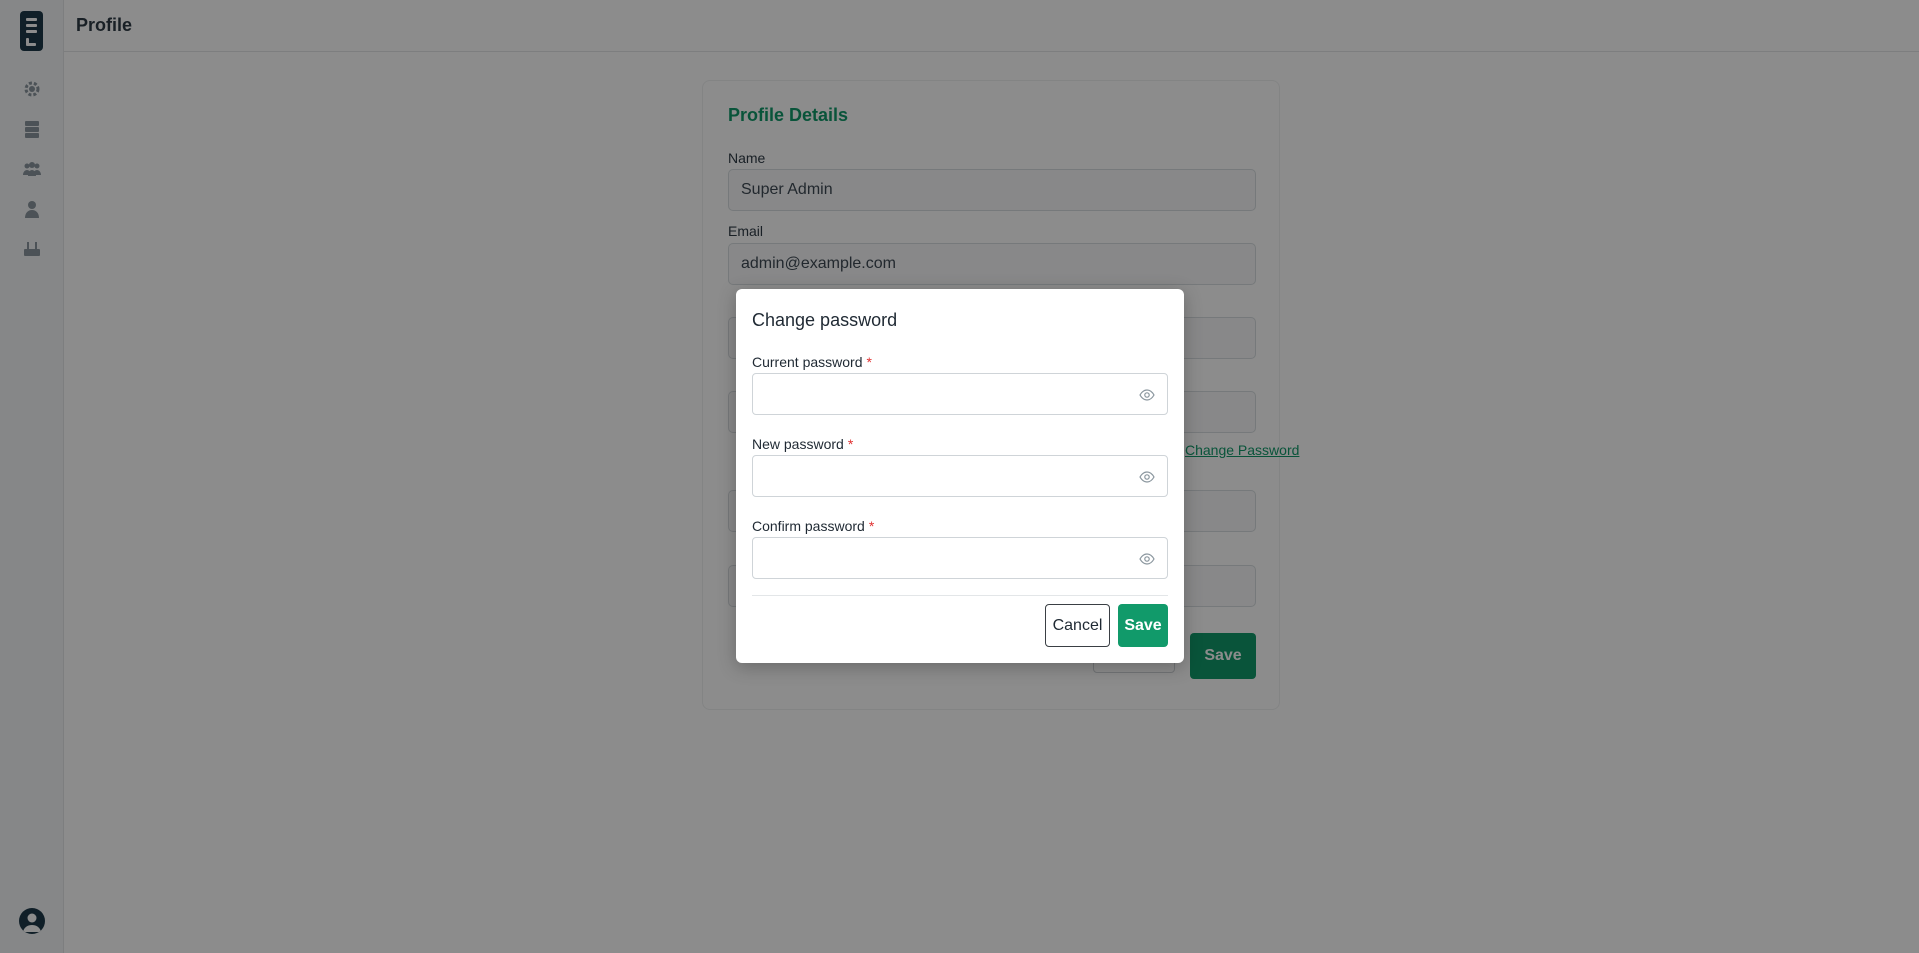 The image size is (1919, 953). I want to click on new-password-input, so click(960, 476).